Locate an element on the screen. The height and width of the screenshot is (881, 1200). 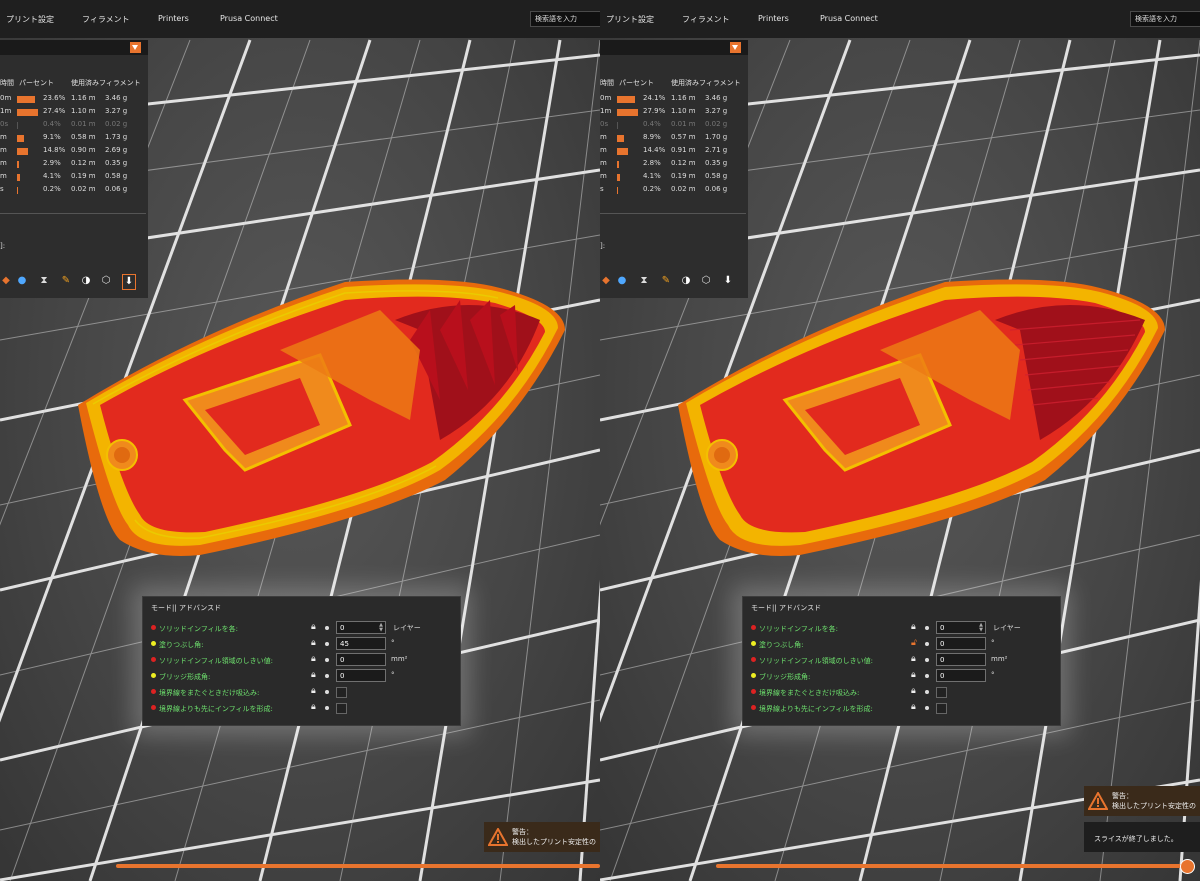
setting-input: 45 is located at coordinates (361, 643).